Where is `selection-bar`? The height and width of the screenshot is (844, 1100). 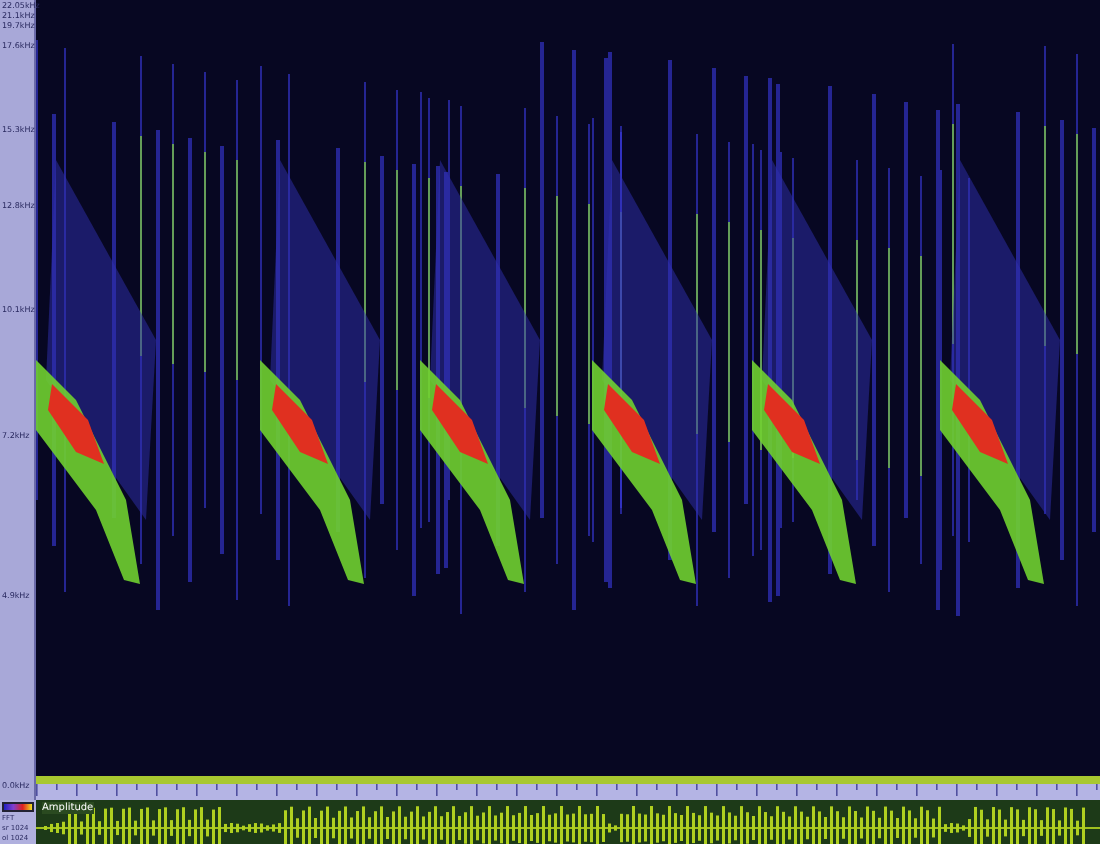
selection-bar is located at coordinates (568, 780).